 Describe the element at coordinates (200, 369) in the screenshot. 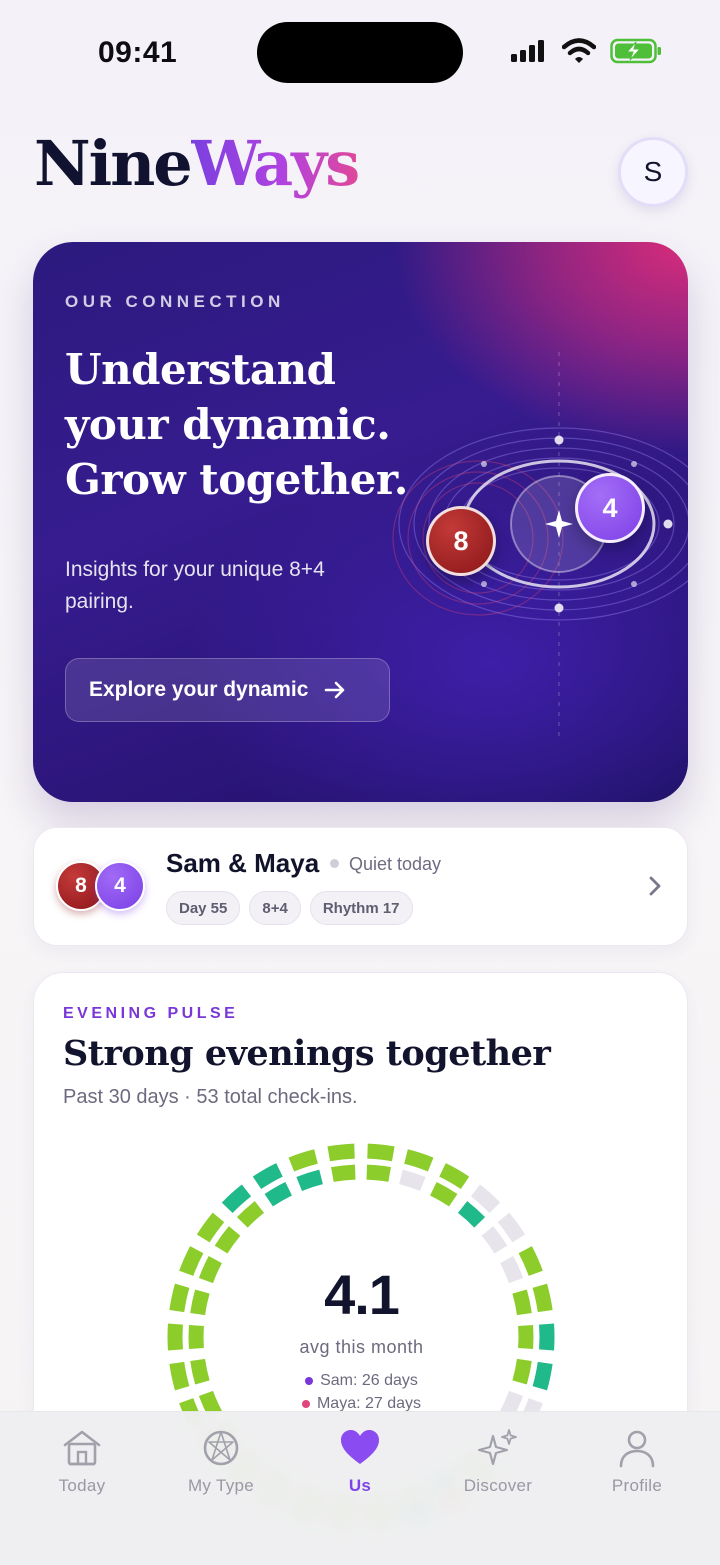

I see `hero-title-line: Understand` at that location.